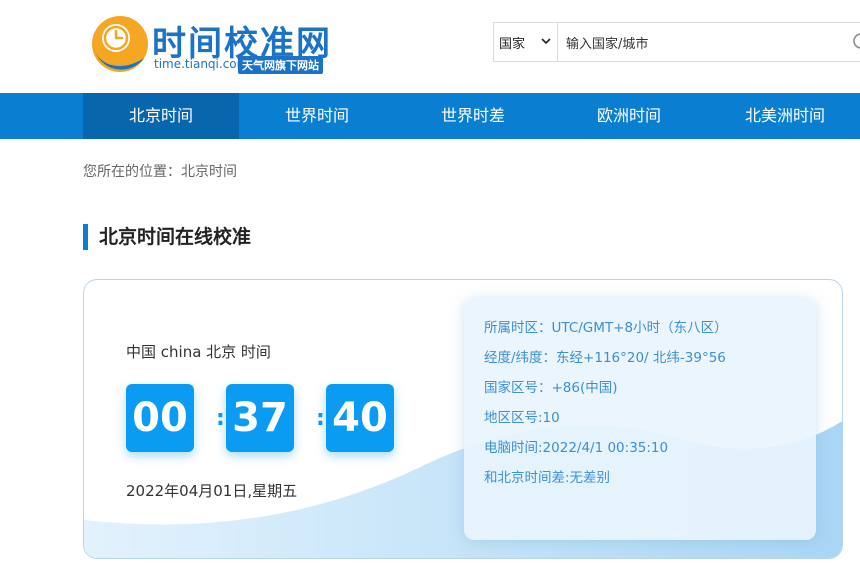 This screenshot has height=569, width=860. What do you see at coordinates (360, 418) in the screenshot?
I see `clock-seconds: 40` at bounding box center [360, 418].